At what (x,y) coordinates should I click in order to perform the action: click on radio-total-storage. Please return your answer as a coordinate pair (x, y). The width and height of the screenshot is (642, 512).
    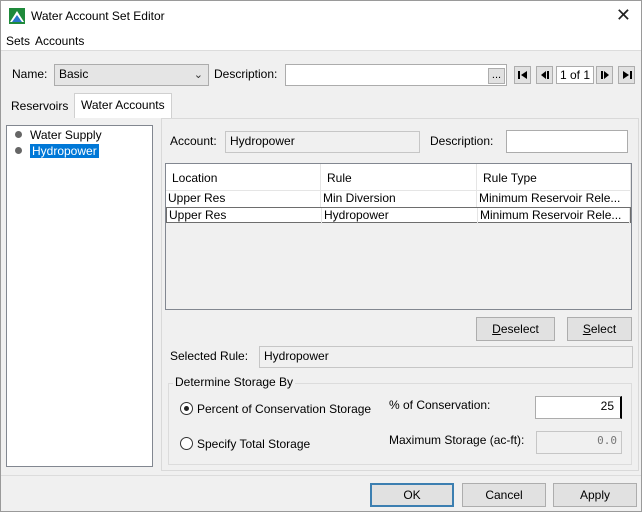
    Looking at the image, I should click on (186, 443).